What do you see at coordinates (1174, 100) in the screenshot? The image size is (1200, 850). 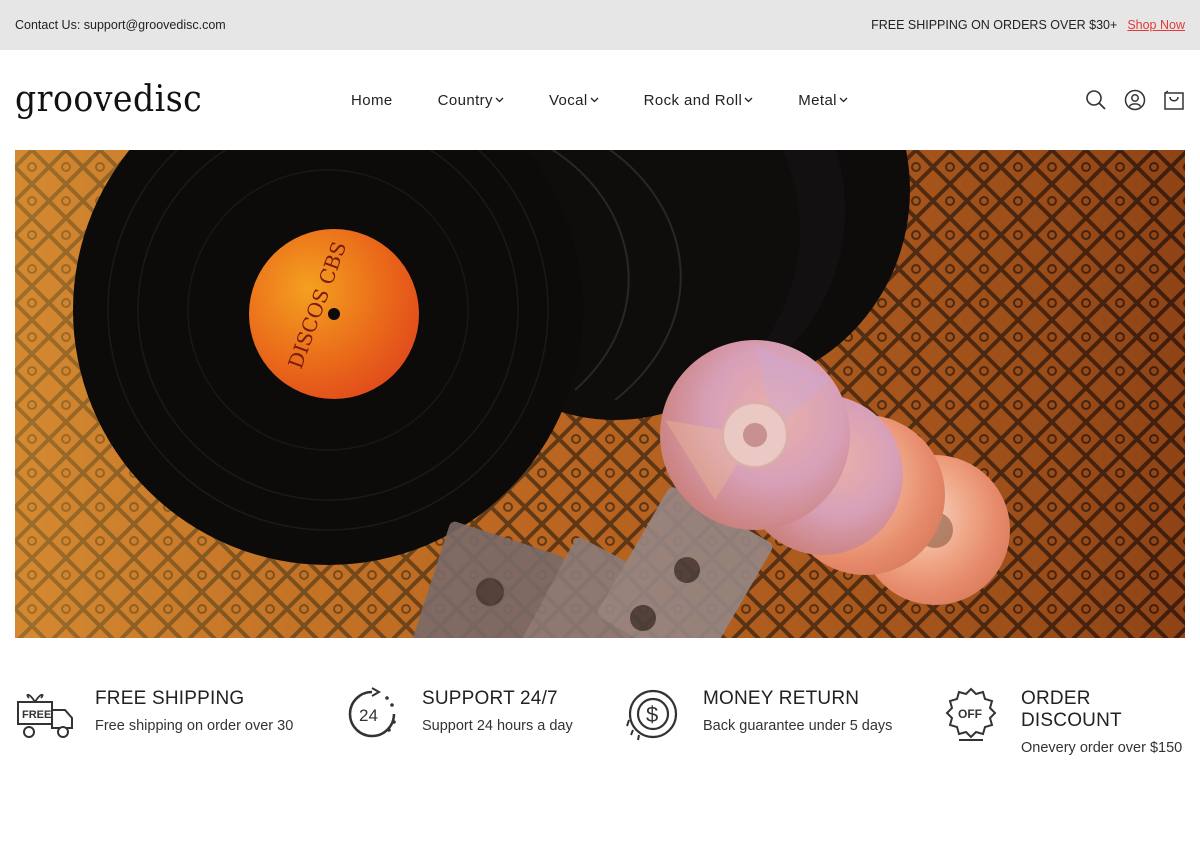 I see `cart-icon` at bounding box center [1174, 100].